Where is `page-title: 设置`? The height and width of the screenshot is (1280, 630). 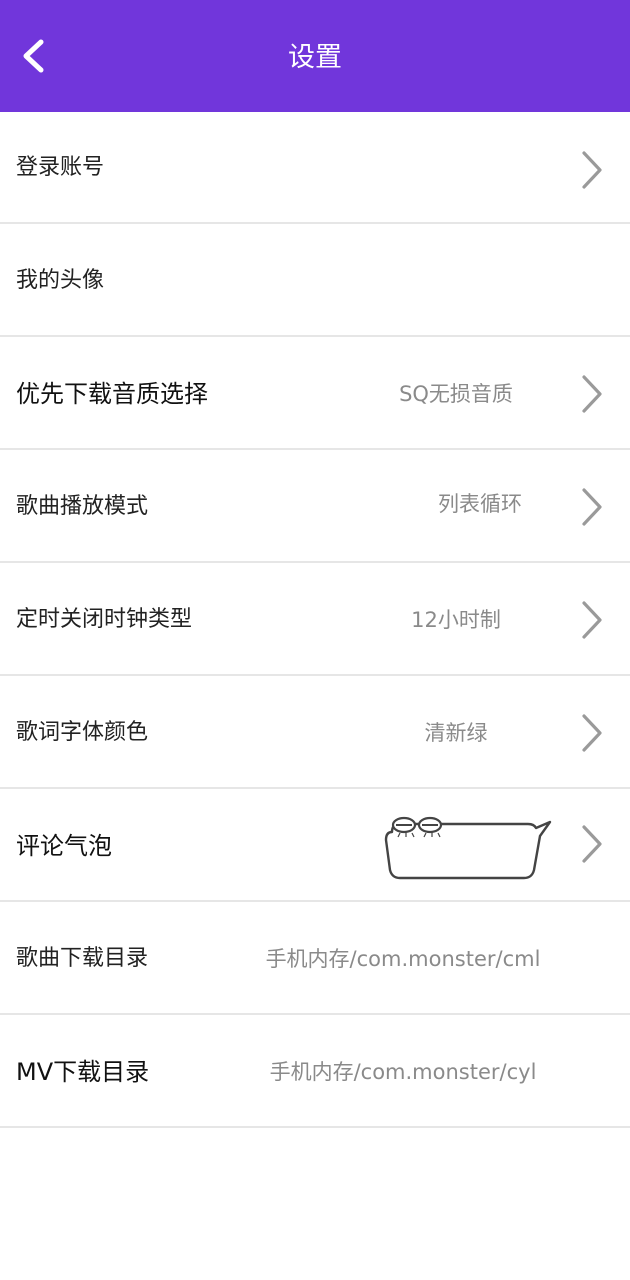
page-title: 设置 is located at coordinates (315, 57).